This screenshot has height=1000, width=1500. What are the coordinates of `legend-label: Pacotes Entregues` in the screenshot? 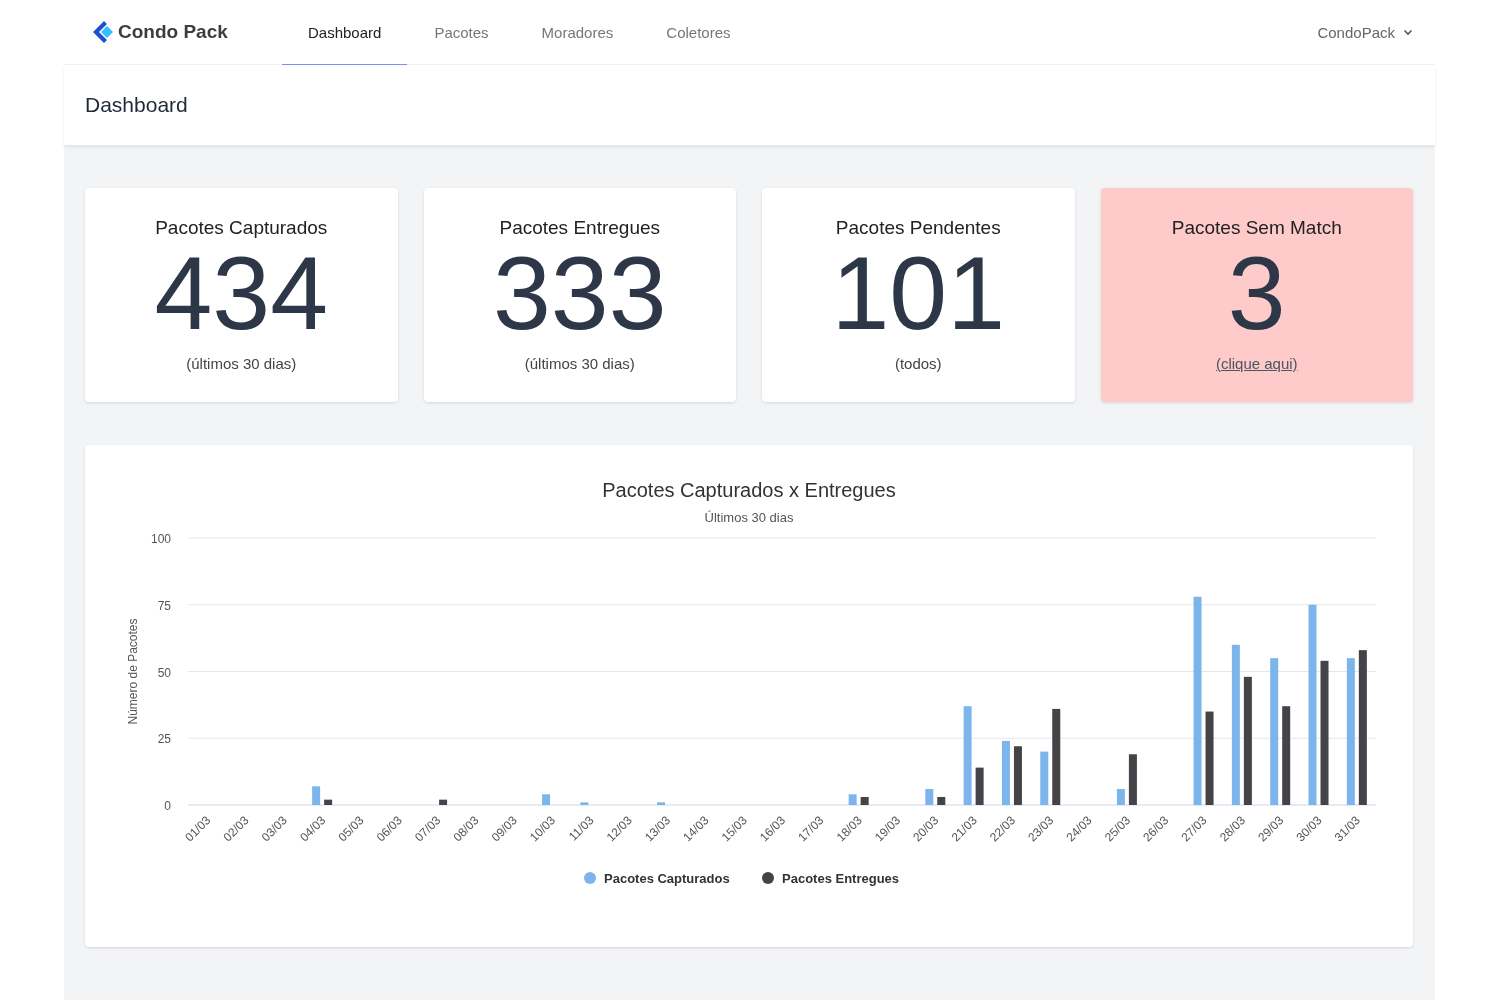 It's located at (841, 878).